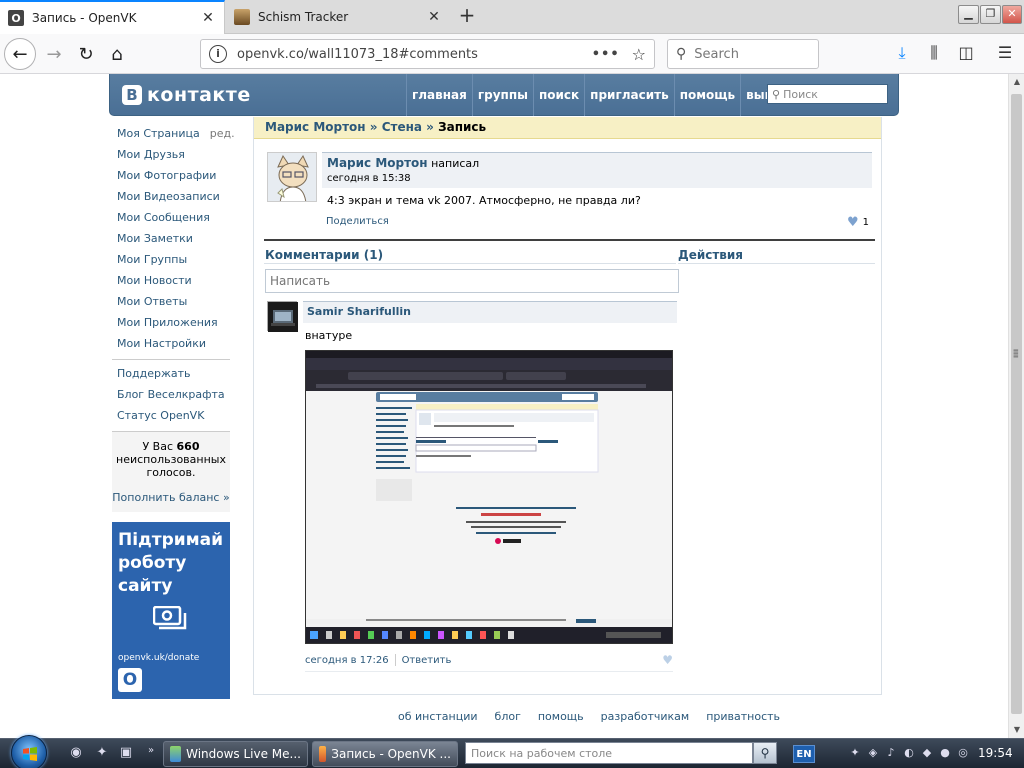 The width and height of the screenshot is (1024, 768). What do you see at coordinates (377, 163) in the screenshot?
I see `post-author-link: Марис Мортон` at bounding box center [377, 163].